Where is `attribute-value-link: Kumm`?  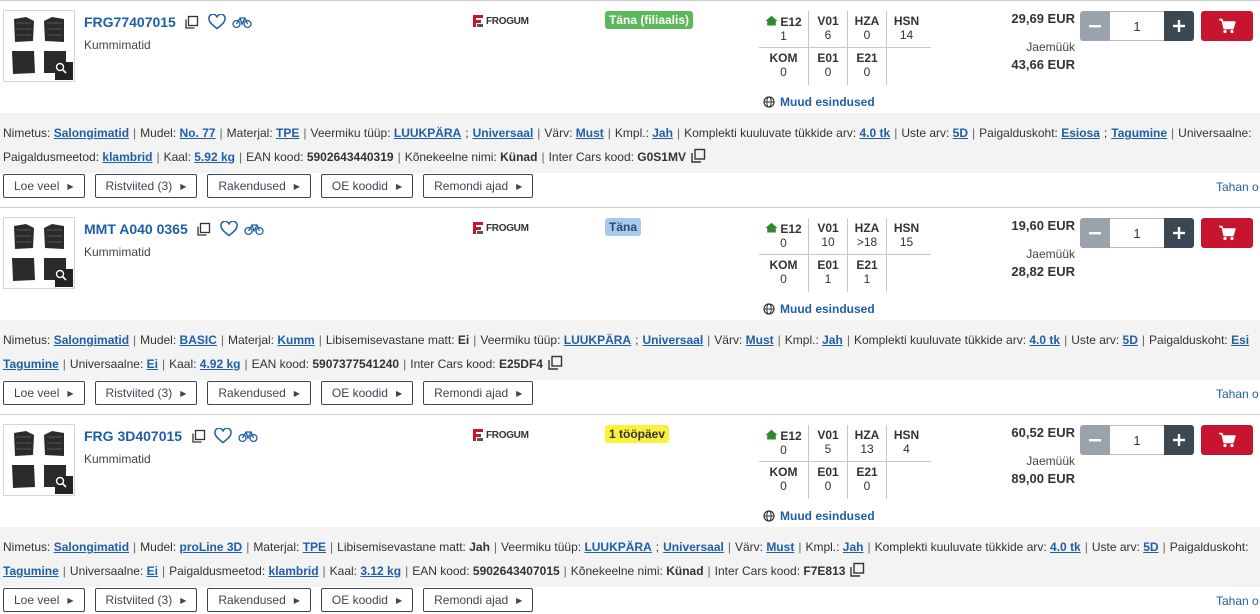
attribute-value-link: Kumm is located at coordinates (295, 340).